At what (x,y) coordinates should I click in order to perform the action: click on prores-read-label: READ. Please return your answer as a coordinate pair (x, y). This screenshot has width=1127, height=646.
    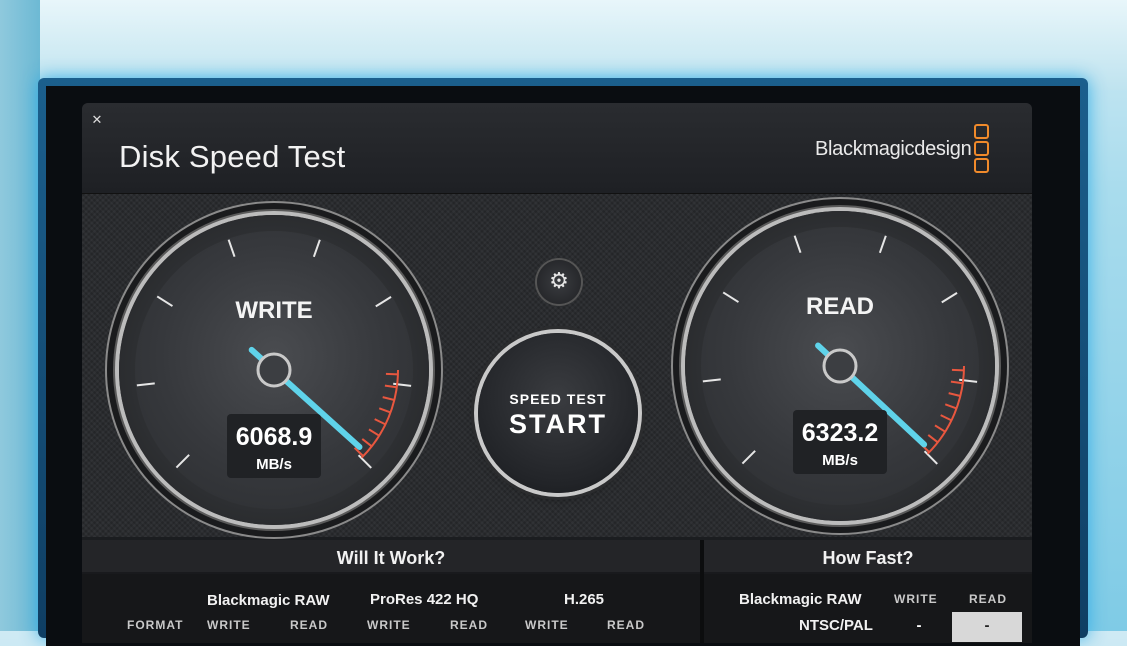
    Looking at the image, I should click on (469, 625).